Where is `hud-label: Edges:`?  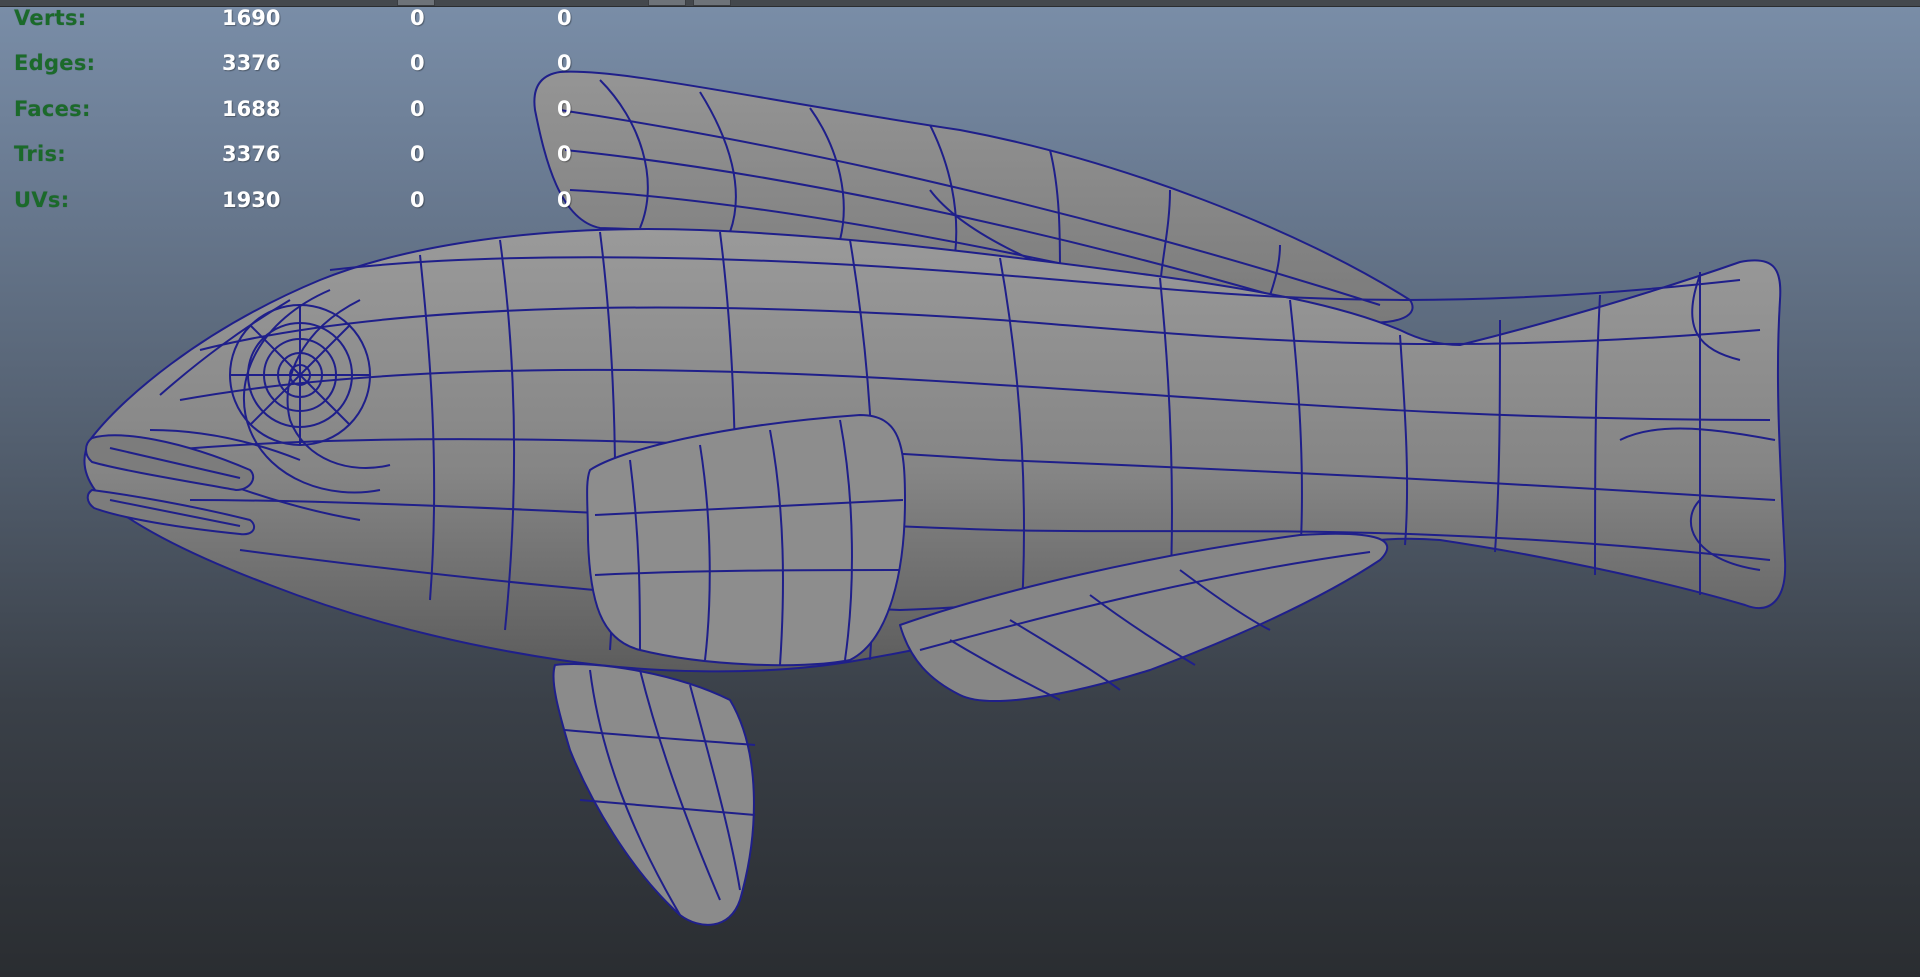 hud-label: Edges: is located at coordinates (55, 63).